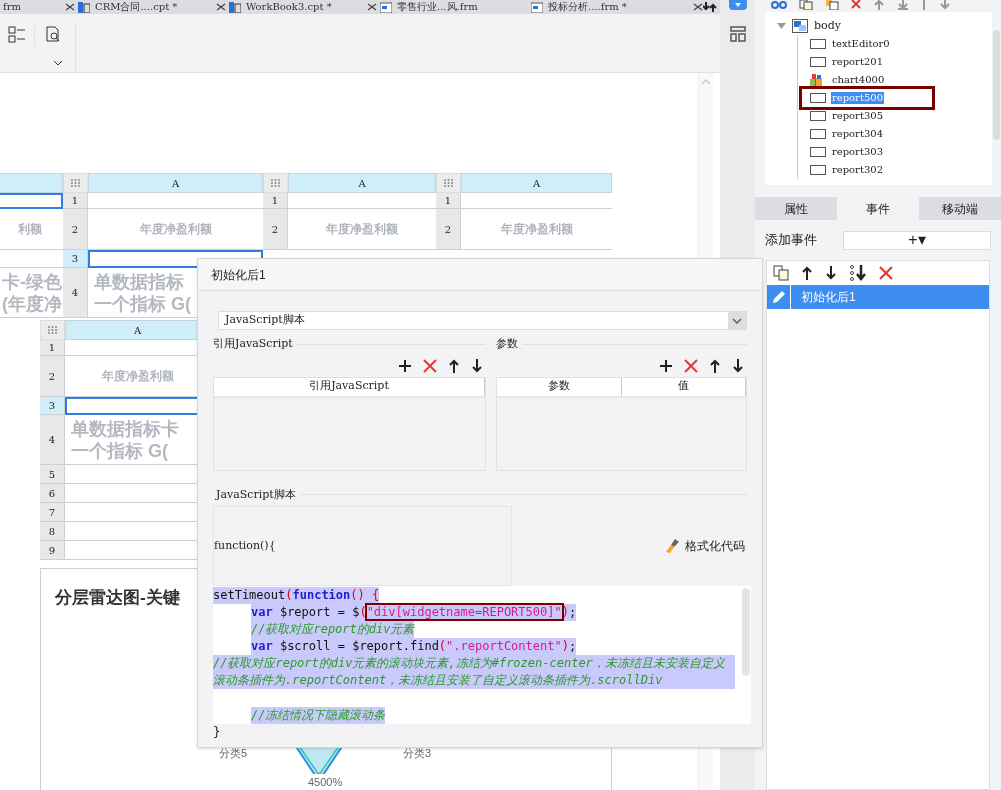 The height and width of the screenshot is (790, 1001). I want to click on tree-item: report303, so click(857, 152).